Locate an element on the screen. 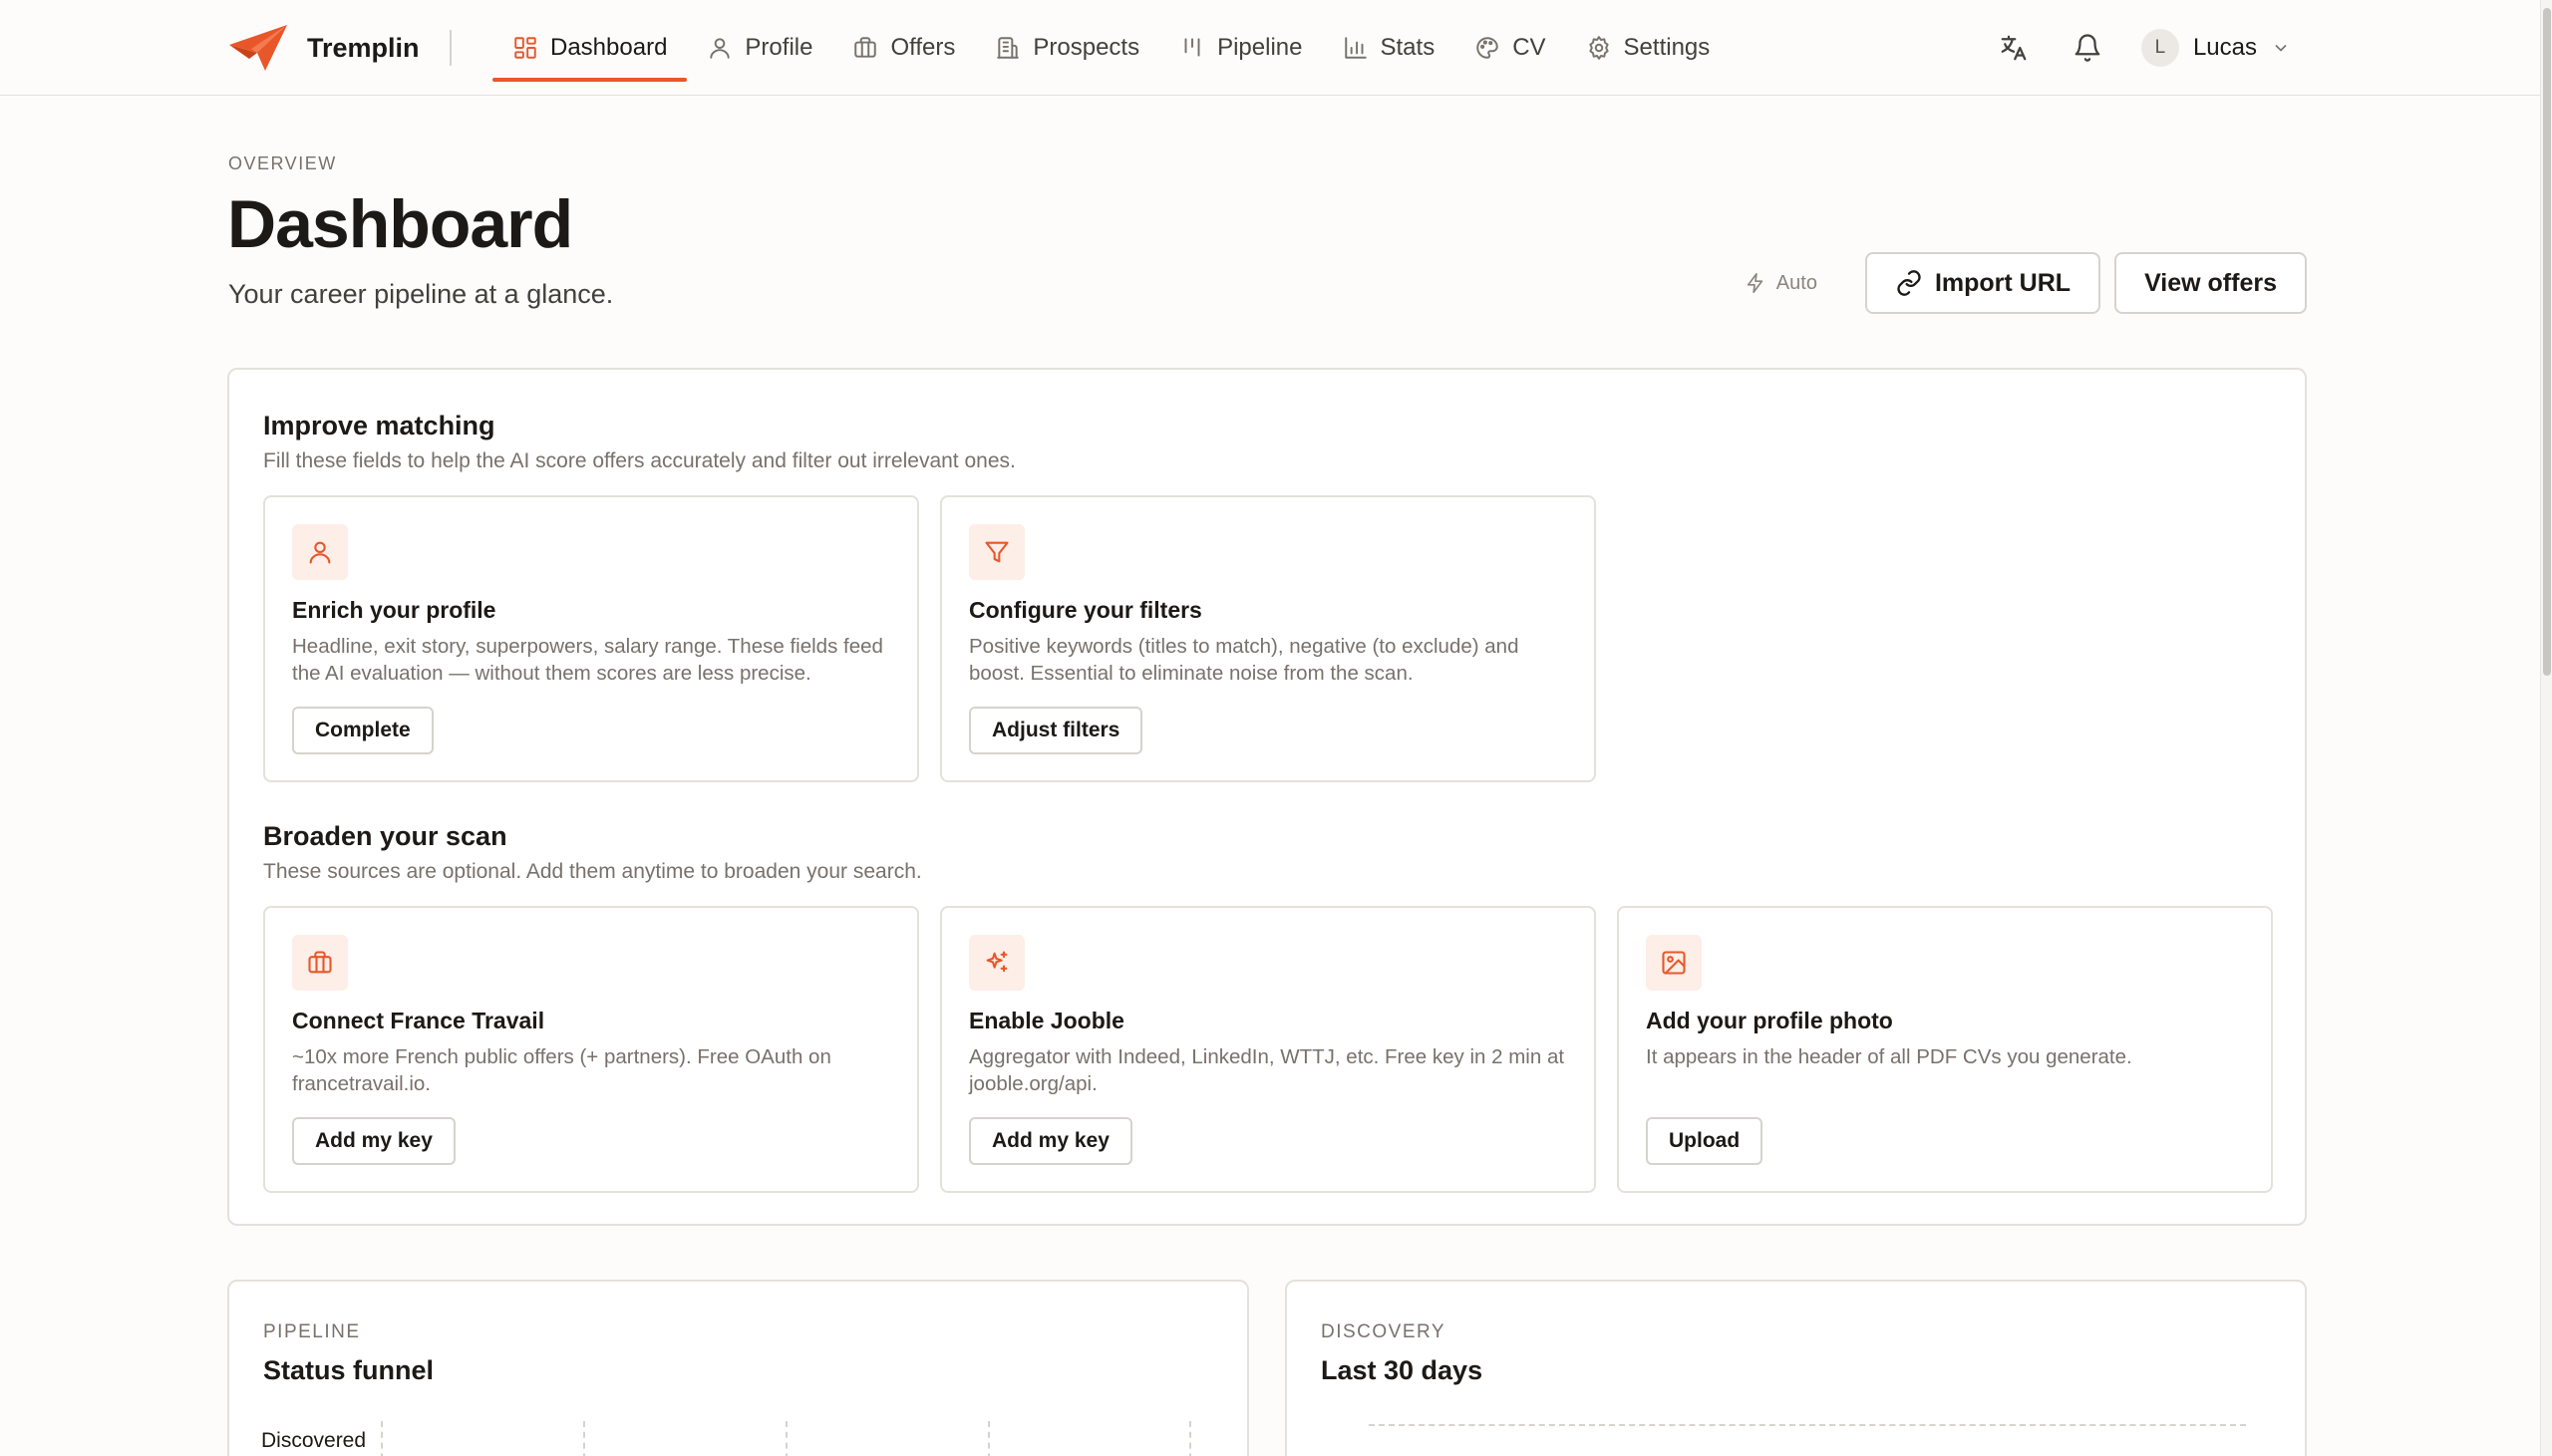 Image resolution: width=2552 pixels, height=1456 pixels. add-key-jooble-button: Add my key is located at coordinates (1050, 1141).